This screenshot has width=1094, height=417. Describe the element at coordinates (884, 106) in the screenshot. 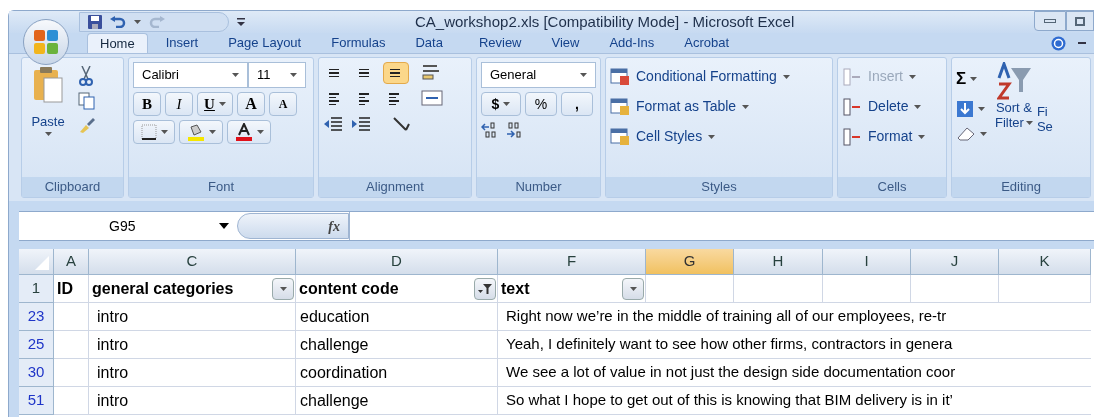

I see `cells-menu-button: Delete` at that location.